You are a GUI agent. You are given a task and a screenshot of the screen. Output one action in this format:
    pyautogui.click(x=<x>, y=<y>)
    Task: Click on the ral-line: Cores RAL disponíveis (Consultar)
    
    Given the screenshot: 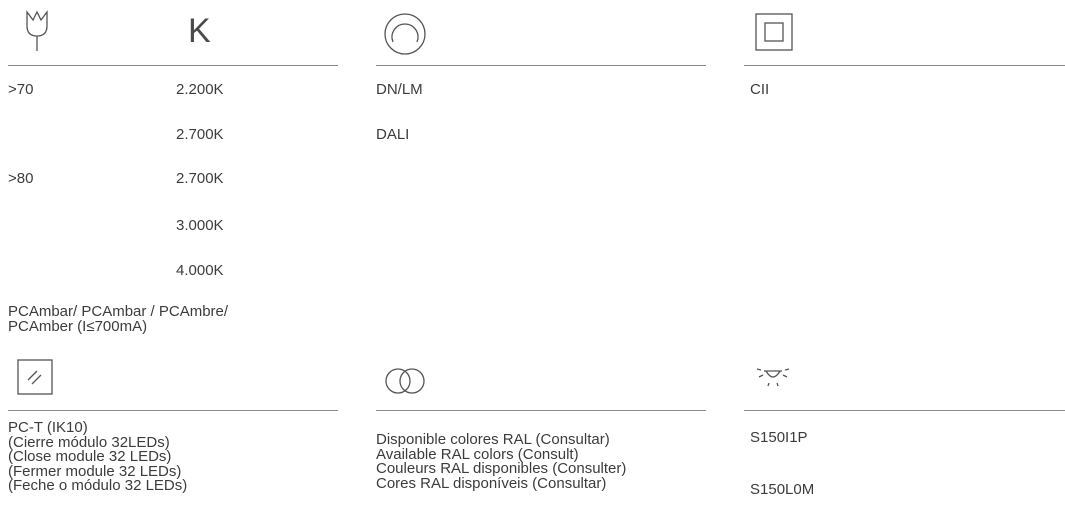 What is the action you would take?
    pyautogui.click(x=491, y=483)
    